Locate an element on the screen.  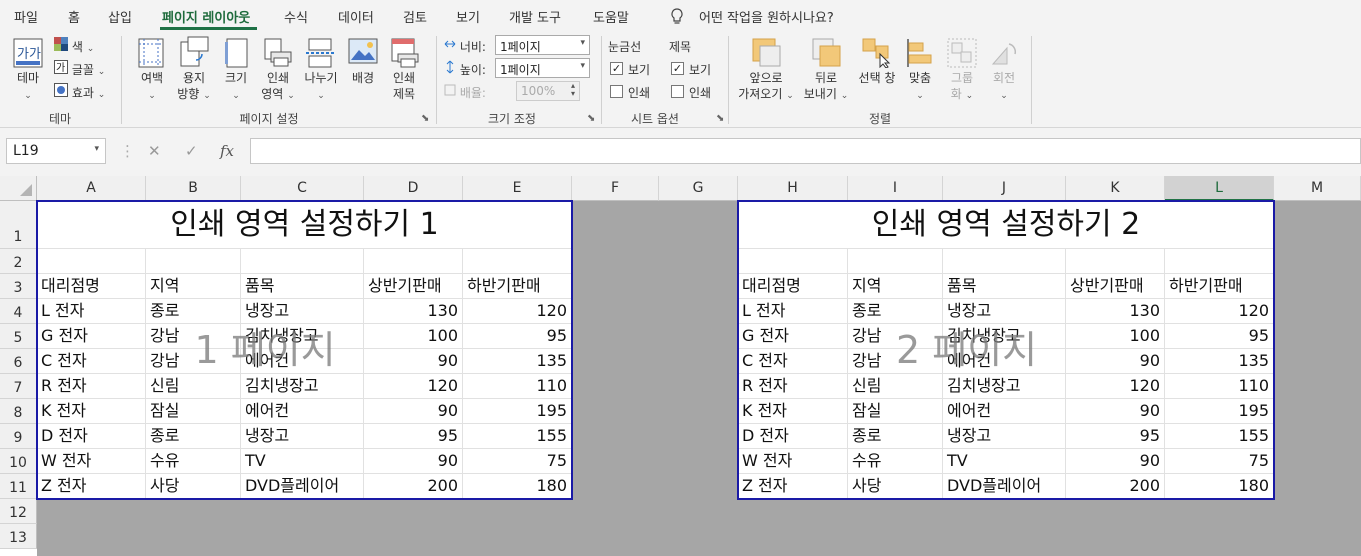
send-backward-button: 뒤로 보내기 ⌄ is located at coordinates (826, 87).